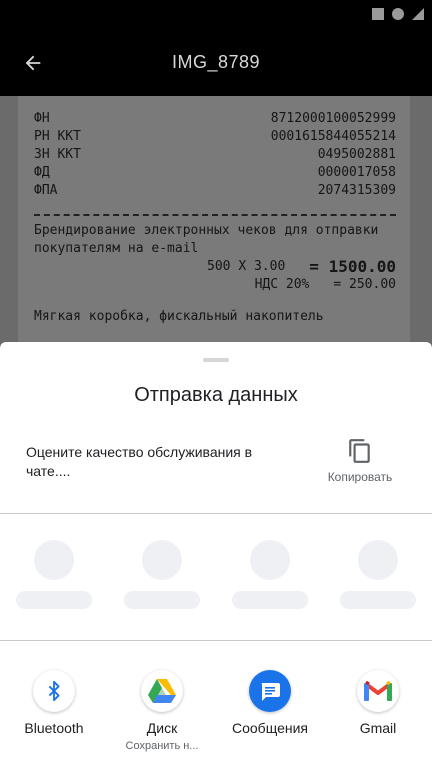 This screenshot has height=768, width=432. I want to click on app-label: Сообщения, so click(270, 728).